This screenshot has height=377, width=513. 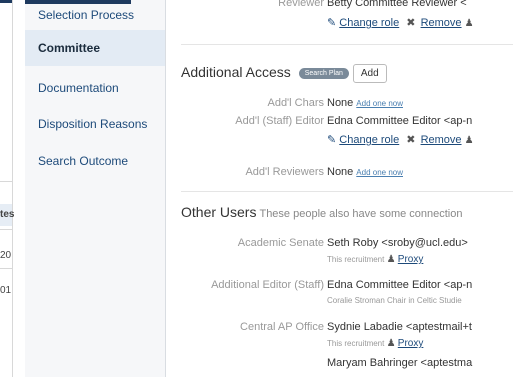 I want to click on central-ap-office-sub: This recruitment ♟ Proxy, so click(x=375, y=343).